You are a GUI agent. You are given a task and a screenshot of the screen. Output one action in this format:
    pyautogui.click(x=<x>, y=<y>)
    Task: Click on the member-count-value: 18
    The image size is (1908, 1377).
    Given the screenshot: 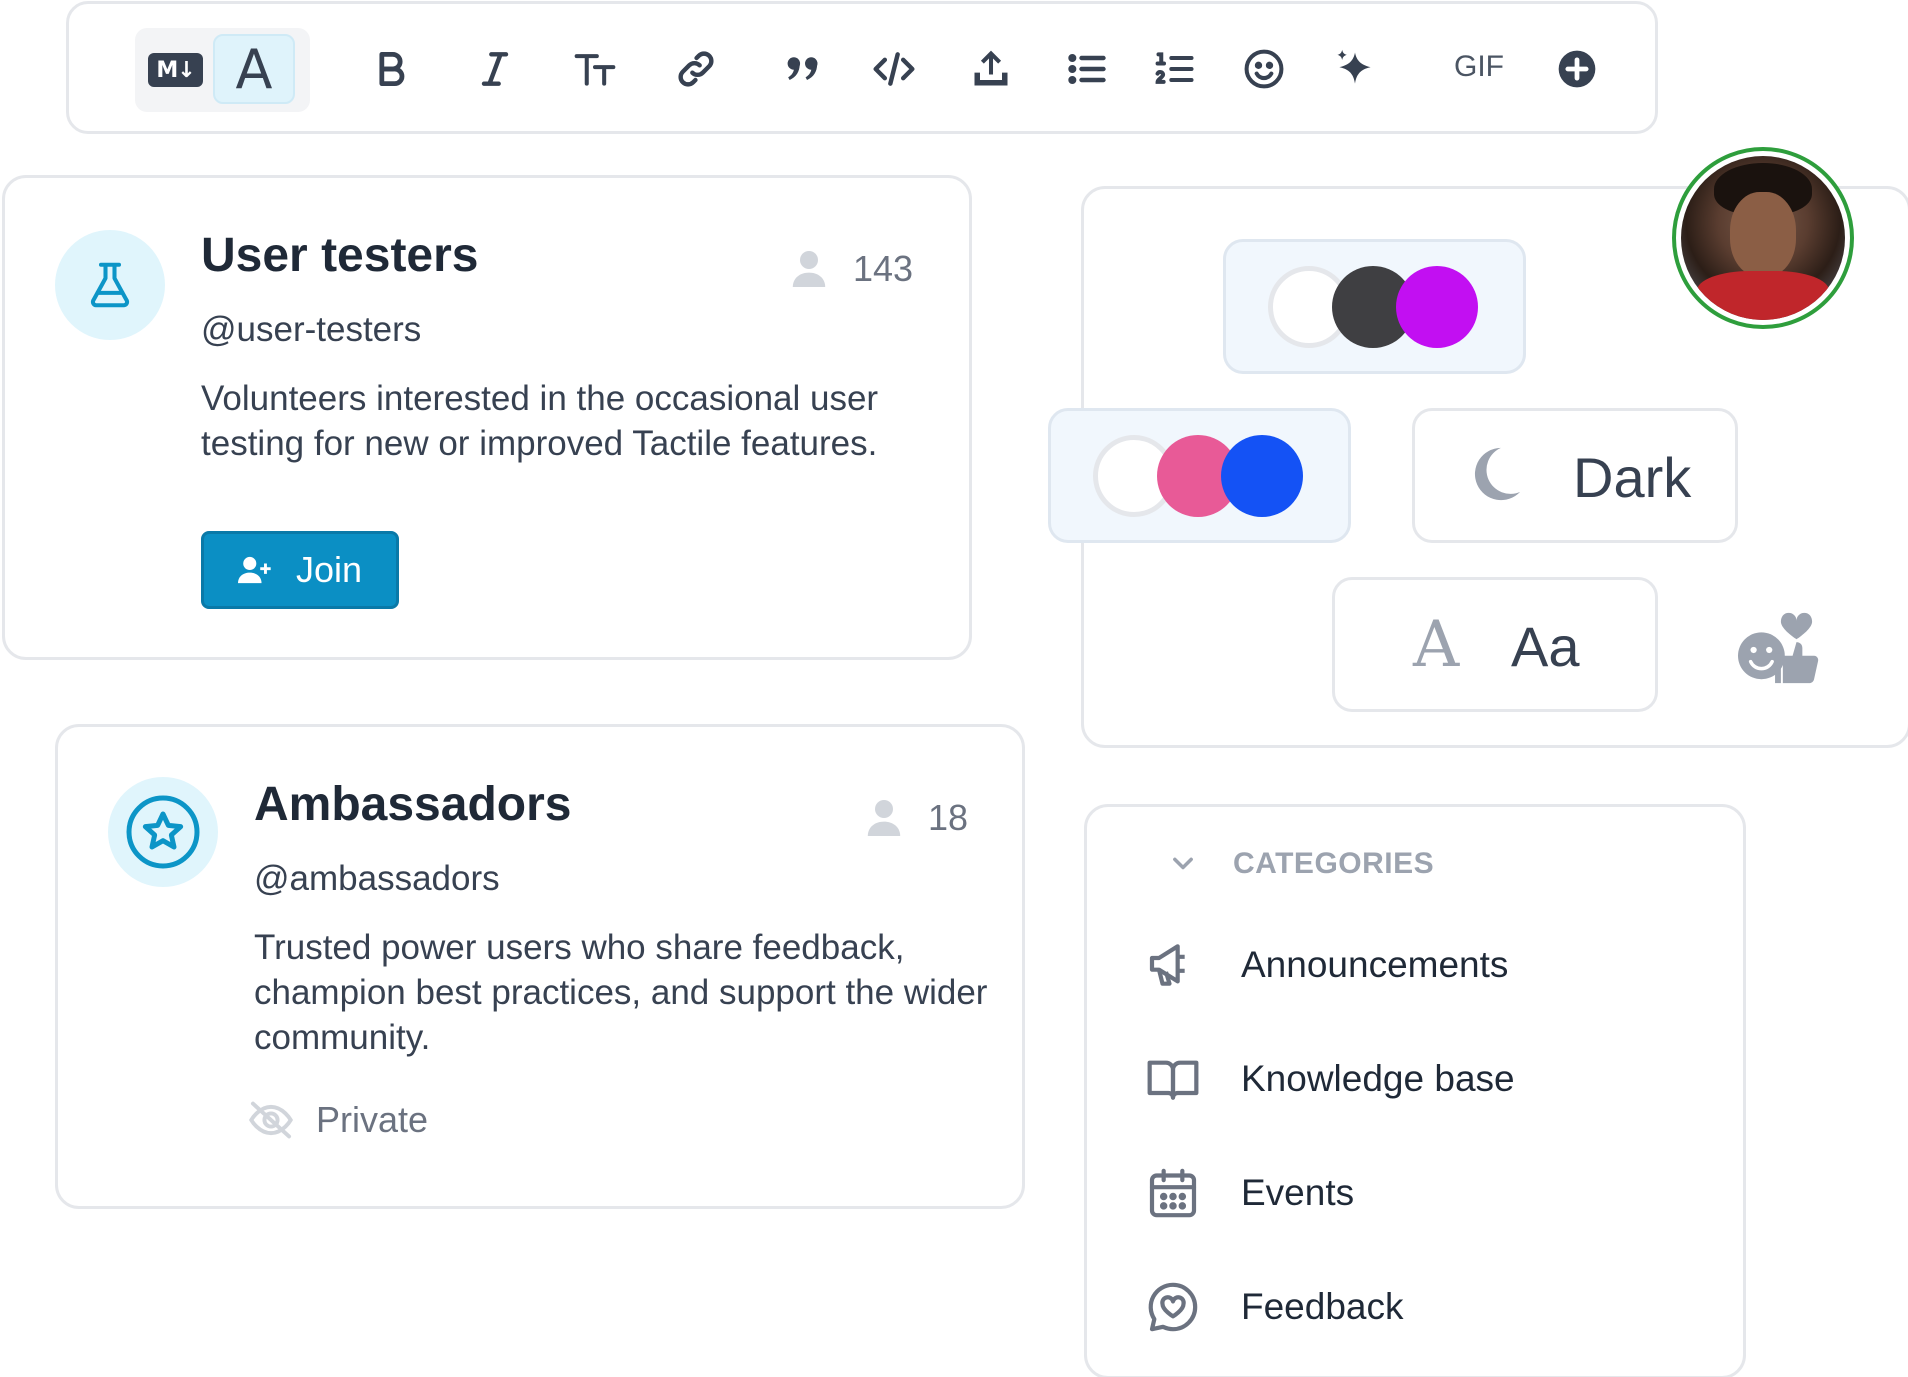 What is the action you would take?
    pyautogui.click(x=948, y=817)
    